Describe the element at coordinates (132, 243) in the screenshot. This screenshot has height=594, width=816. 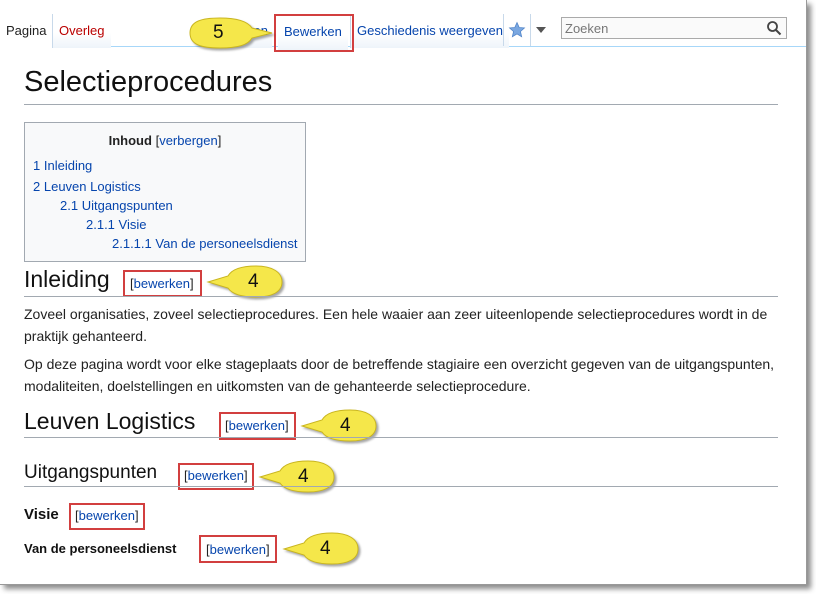
I see `toc-item-number: 2.1.1.1` at that location.